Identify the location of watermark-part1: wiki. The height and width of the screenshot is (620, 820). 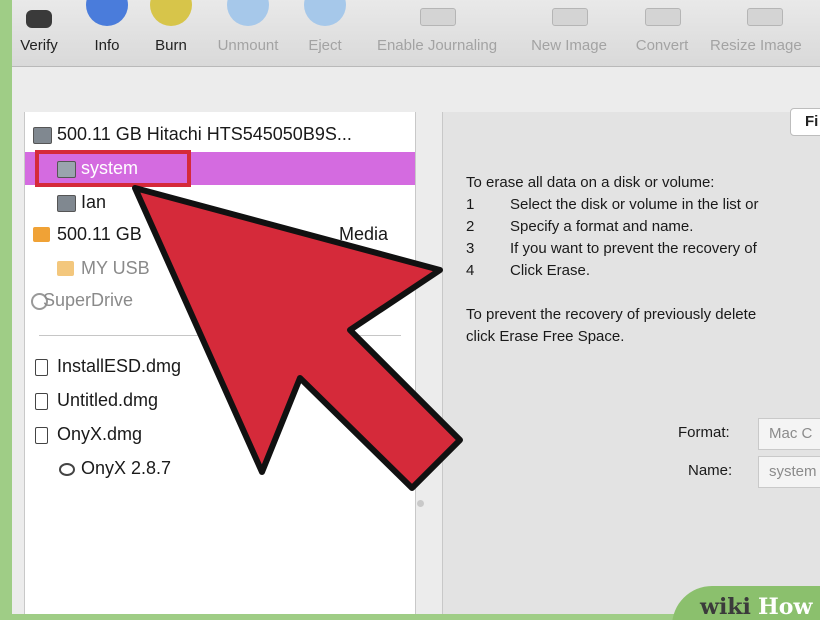
(725, 607).